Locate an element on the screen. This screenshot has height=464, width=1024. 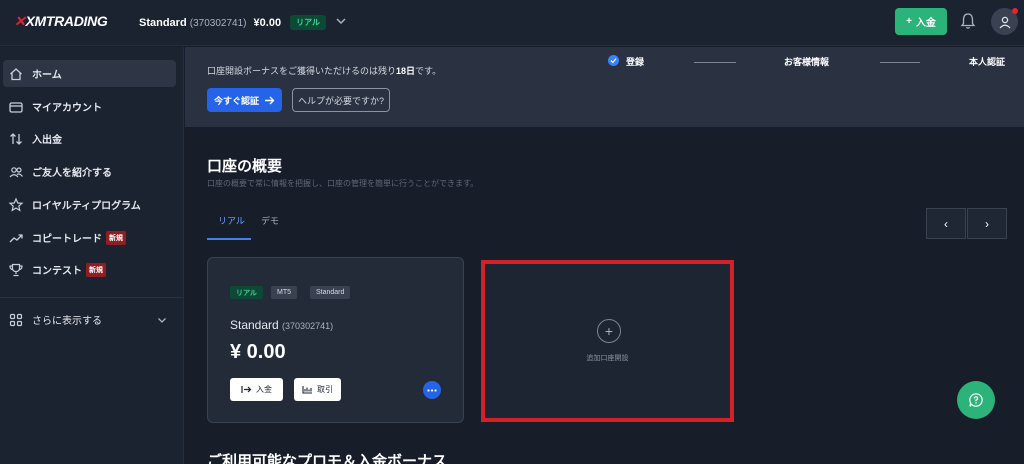
sidebar-item-more: さらに表示する is located at coordinates (89, 319).